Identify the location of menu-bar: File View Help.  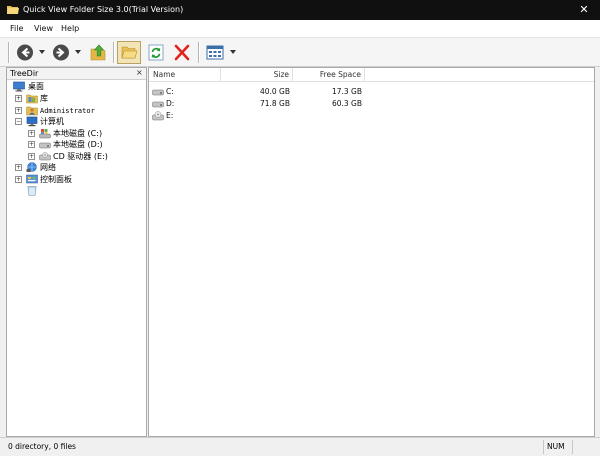
(300, 29).